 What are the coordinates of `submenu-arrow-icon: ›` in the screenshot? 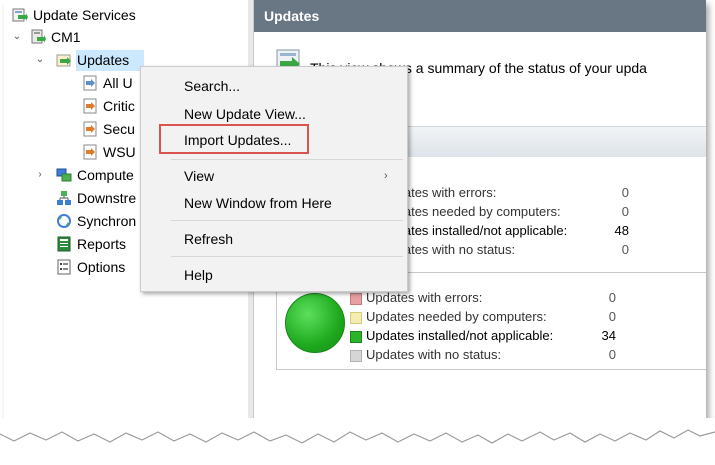 It's located at (386, 176).